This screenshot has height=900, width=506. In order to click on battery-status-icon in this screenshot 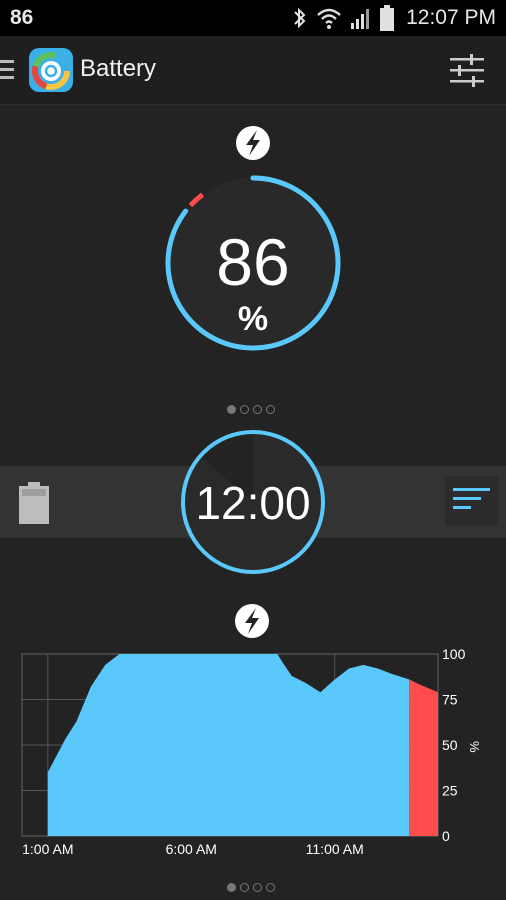, I will do `click(387, 18)`.